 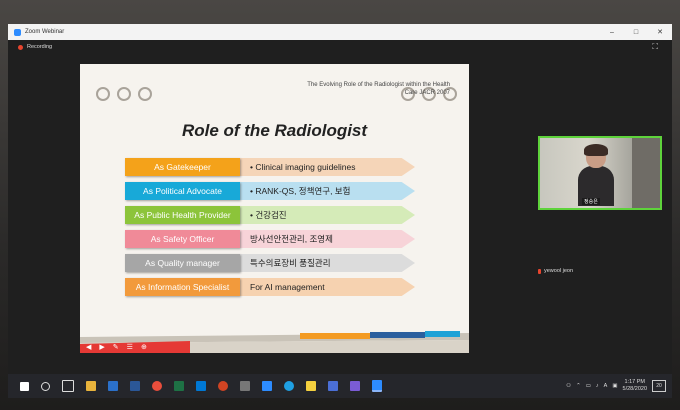 I want to click on role-label: As Quality manager, so click(x=182, y=263).